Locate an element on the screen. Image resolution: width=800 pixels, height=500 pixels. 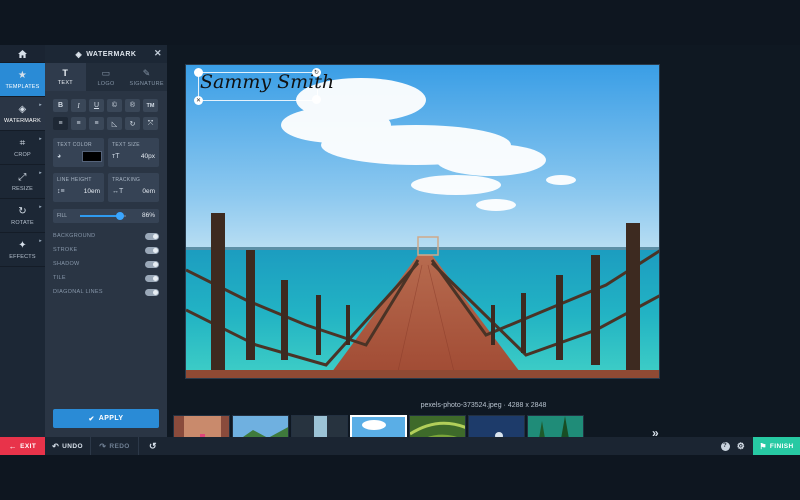
delete-handle: ✕ is located at coordinates (198, 100).